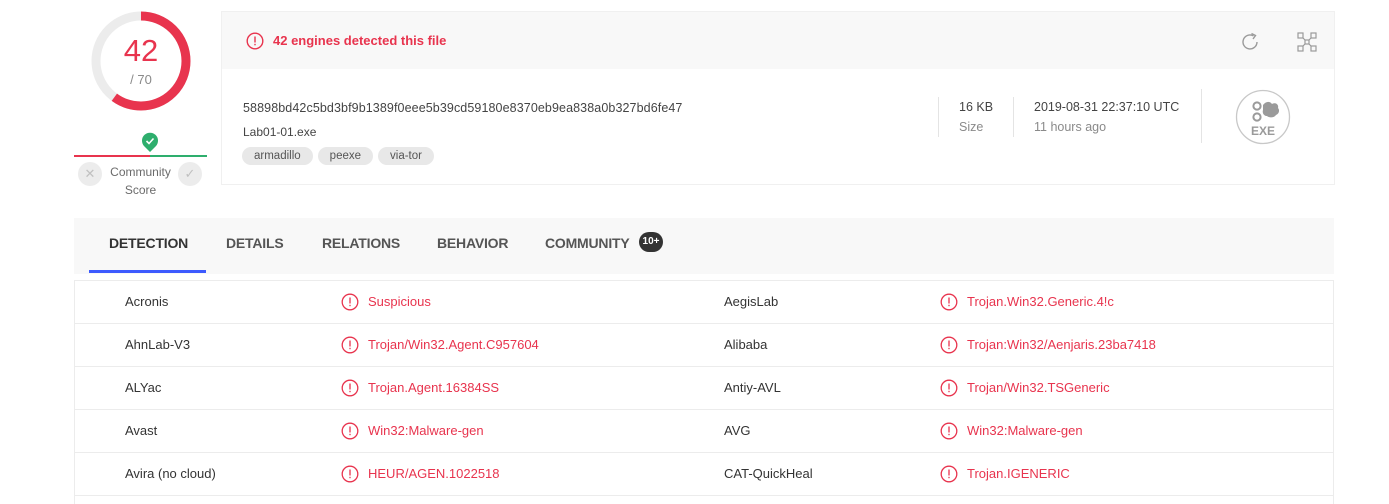 This screenshot has width=1389, height=504. I want to click on file-size: 16 KB, so click(976, 107).